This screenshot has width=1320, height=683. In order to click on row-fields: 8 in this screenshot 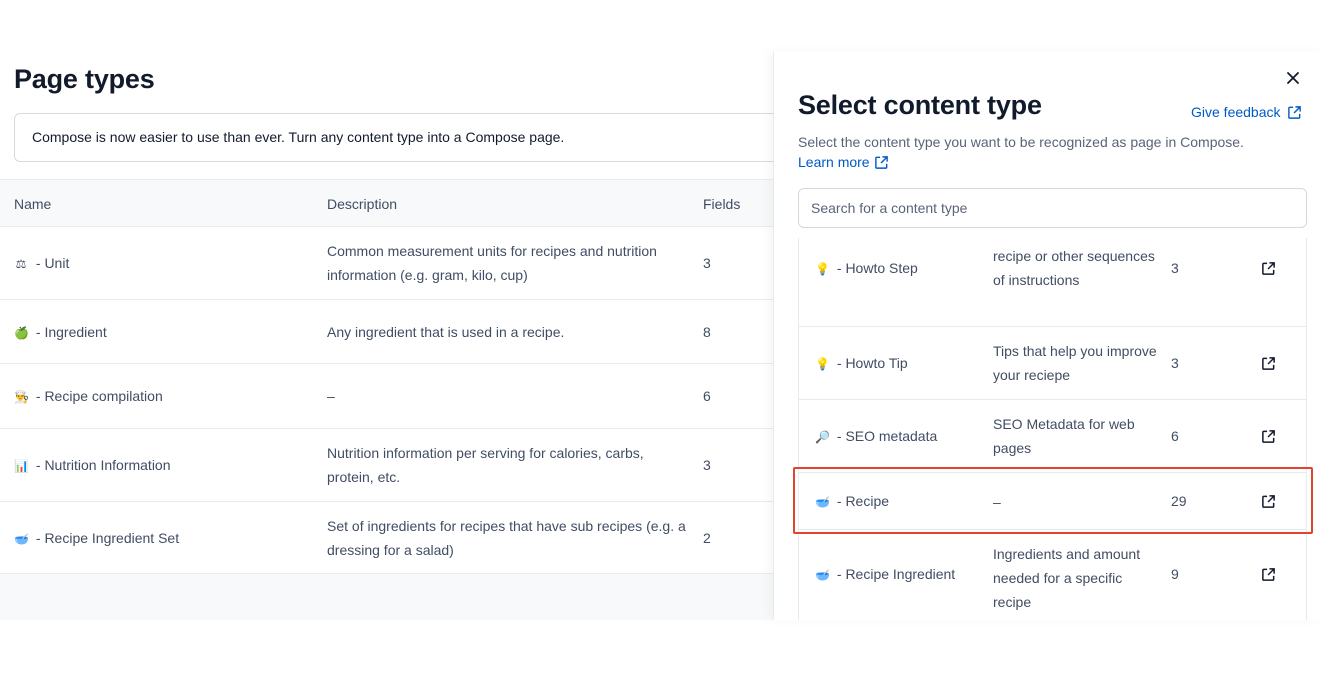, I will do `click(707, 332)`.